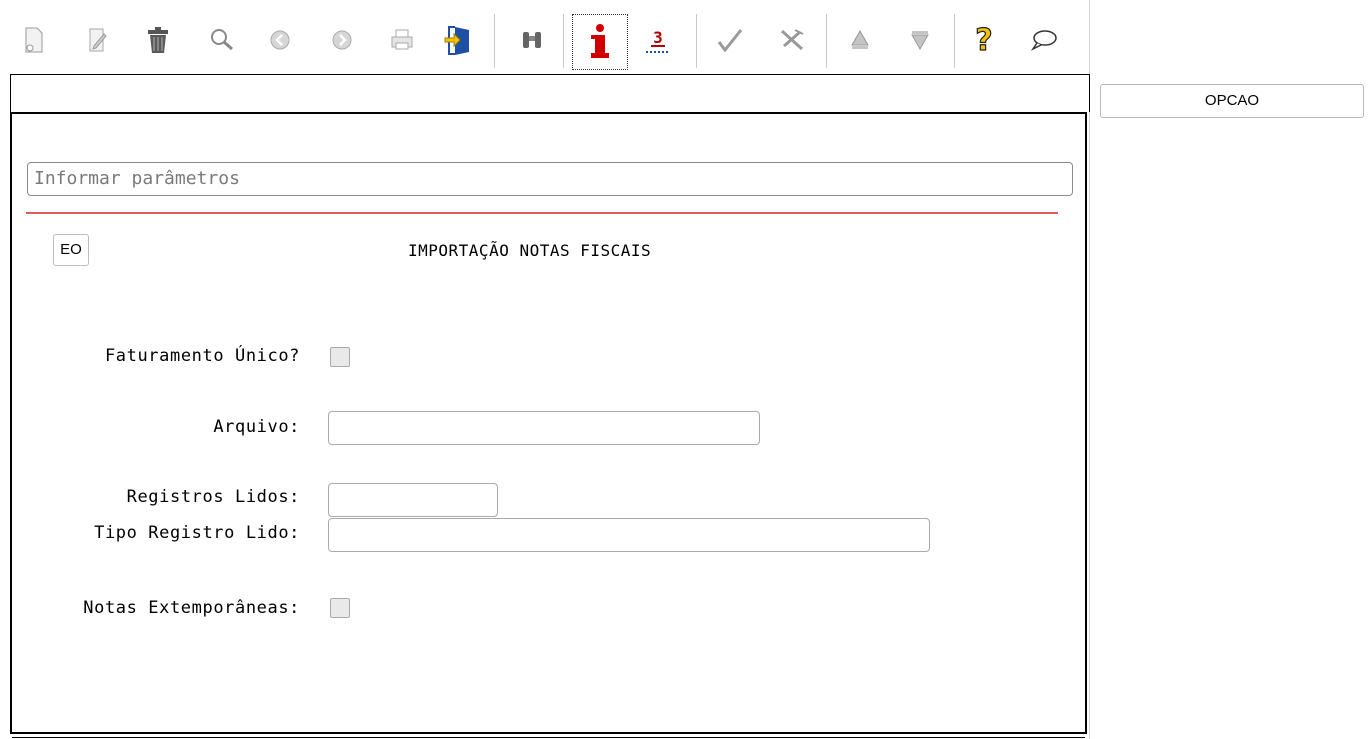 The width and height of the screenshot is (1369, 739). Describe the element at coordinates (98, 40) in the screenshot. I see `edit-icon` at that location.